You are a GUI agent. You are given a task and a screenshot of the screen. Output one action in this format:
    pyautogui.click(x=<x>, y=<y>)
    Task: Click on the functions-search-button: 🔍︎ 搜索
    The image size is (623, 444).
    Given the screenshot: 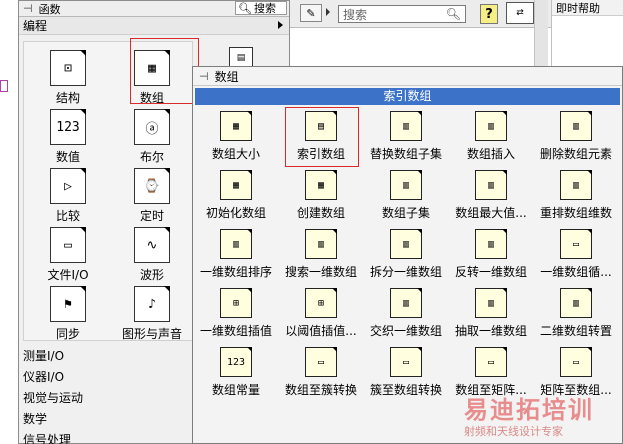 What is the action you would take?
    pyautogui.click(x=261, y=8)
    